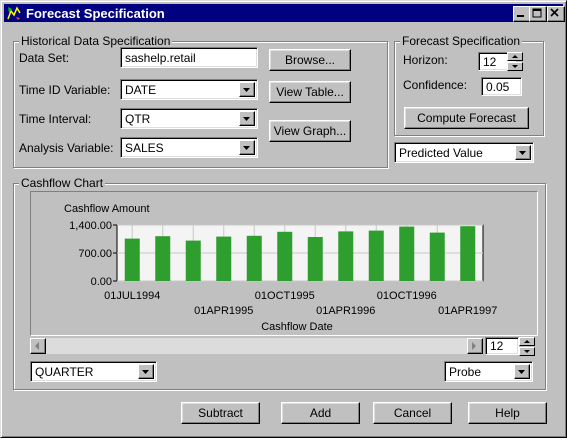  I want to click on periods-up-button, so click(527, 341).